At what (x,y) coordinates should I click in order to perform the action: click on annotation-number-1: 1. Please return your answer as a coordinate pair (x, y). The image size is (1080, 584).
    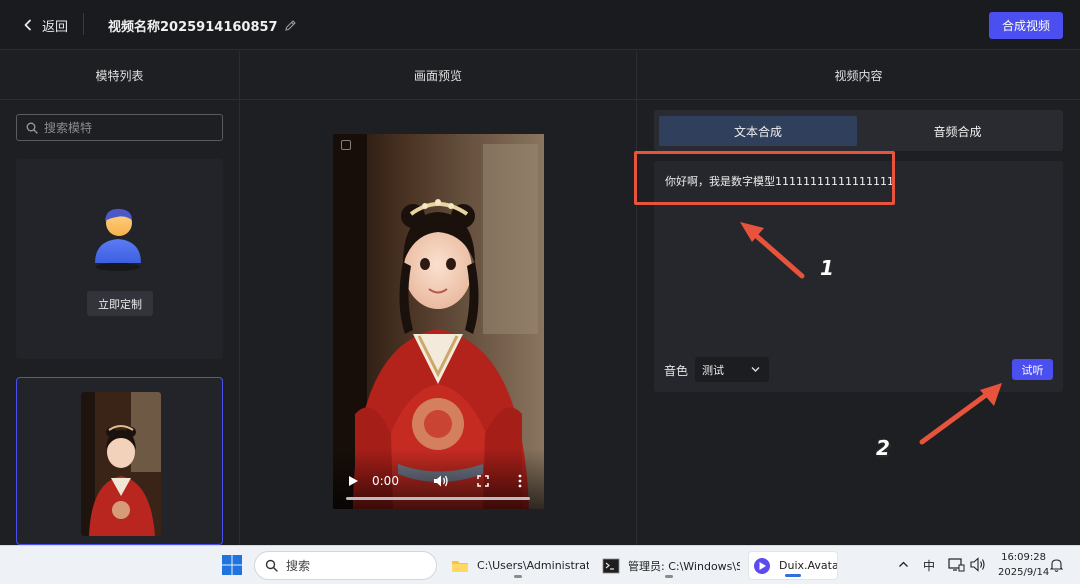
    Looking at the image, I should click on (827, 268).